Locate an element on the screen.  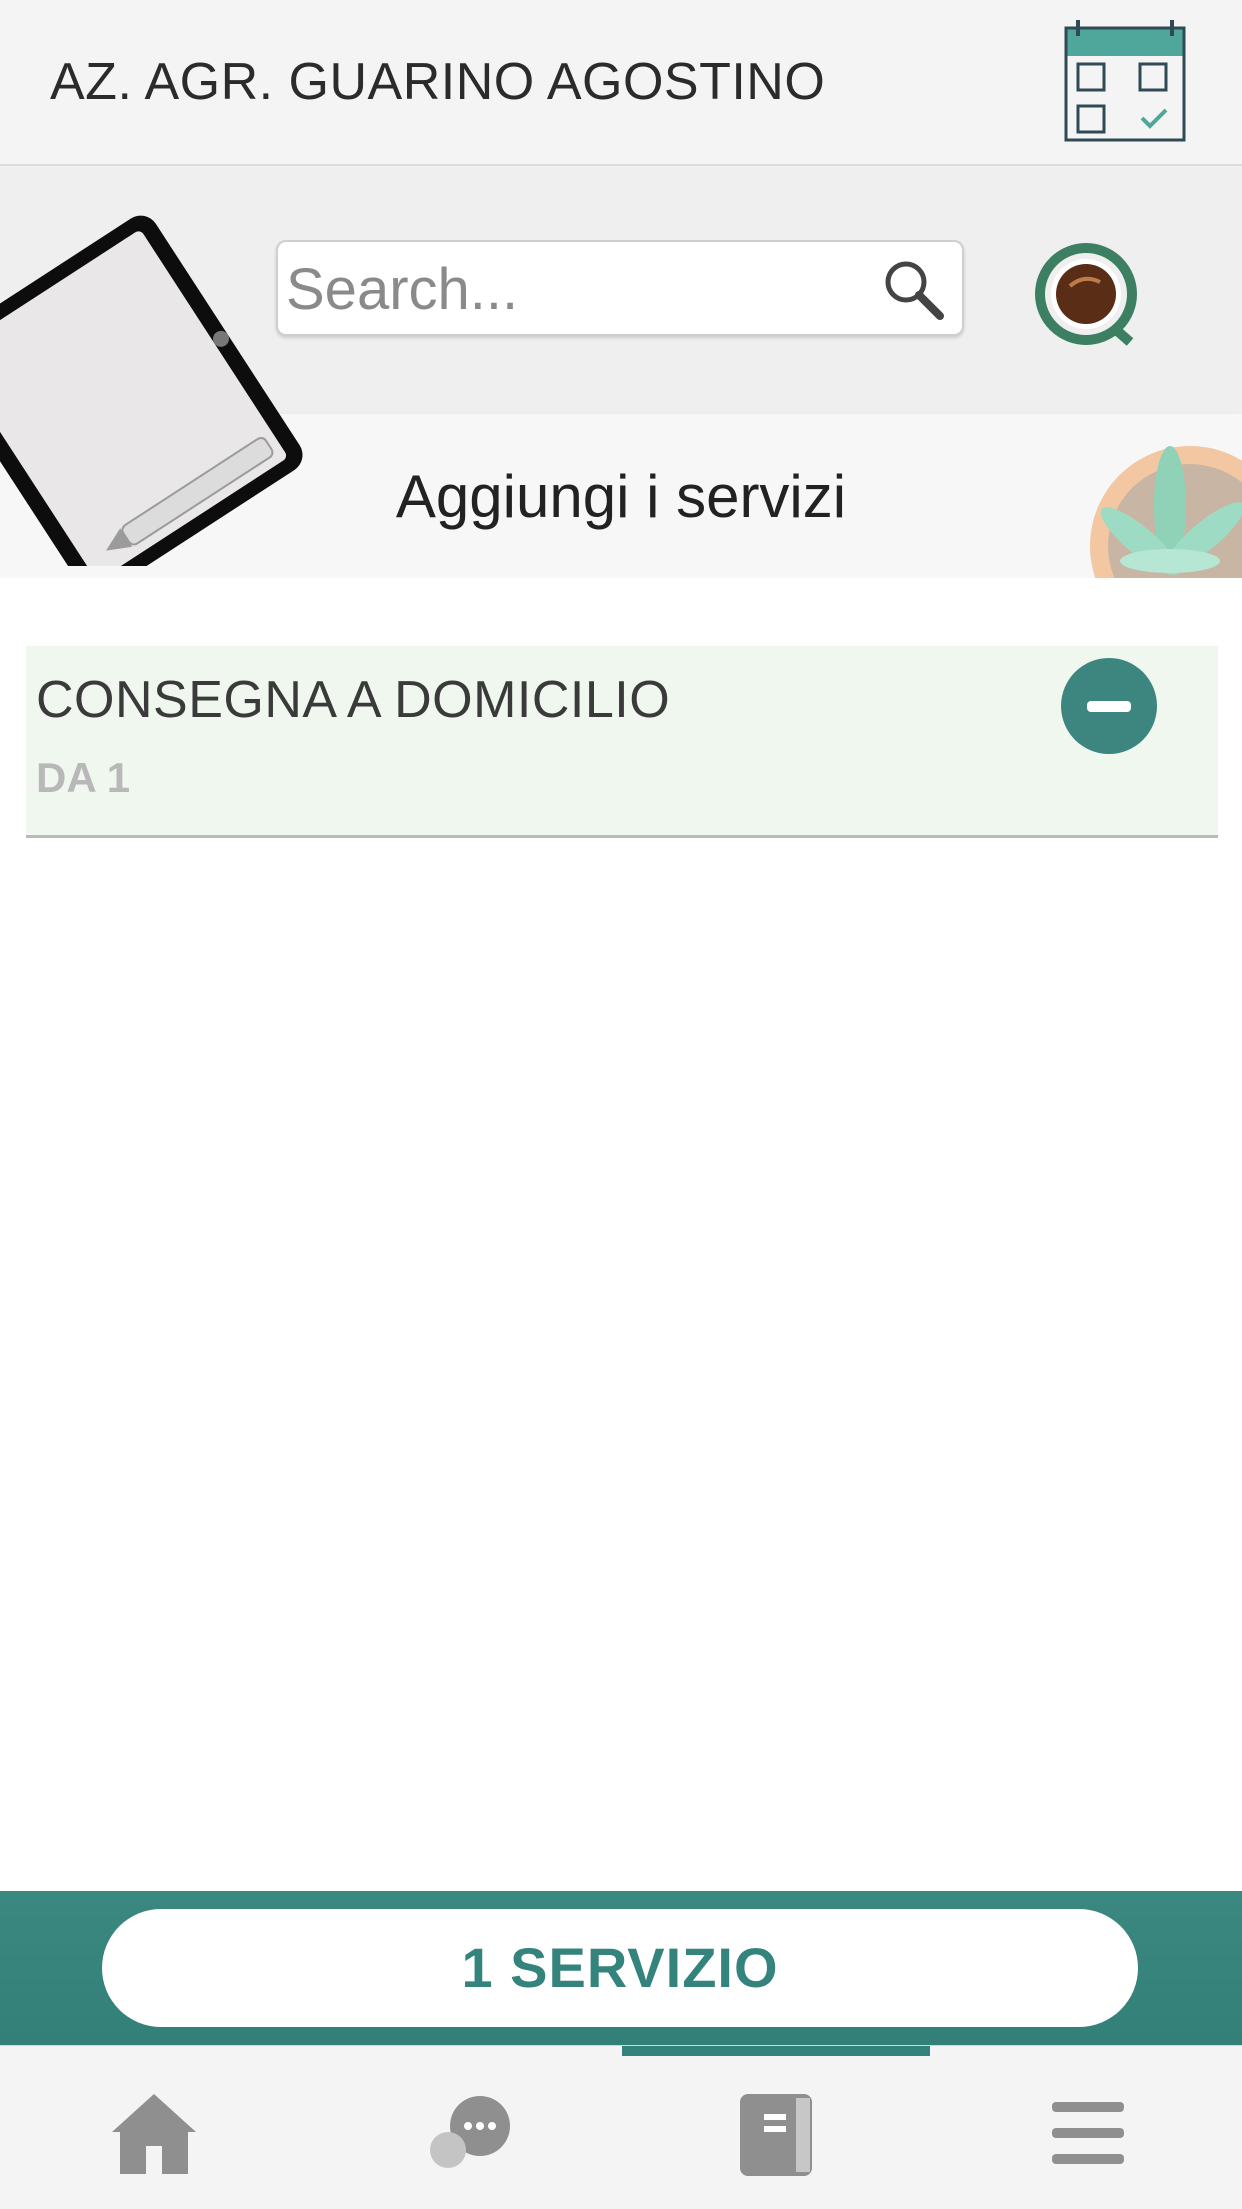
search-icon is located at coordinates (914, 290).